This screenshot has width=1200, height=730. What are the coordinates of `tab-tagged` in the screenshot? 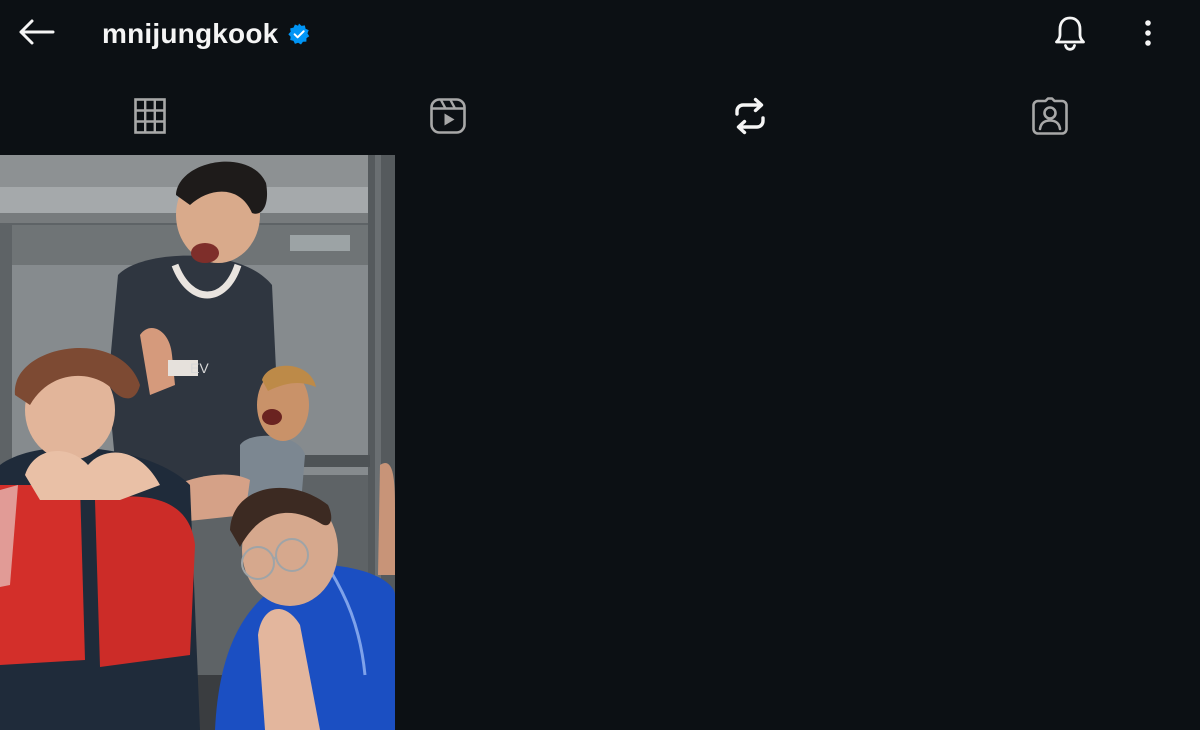 It's located at (1050, 116).